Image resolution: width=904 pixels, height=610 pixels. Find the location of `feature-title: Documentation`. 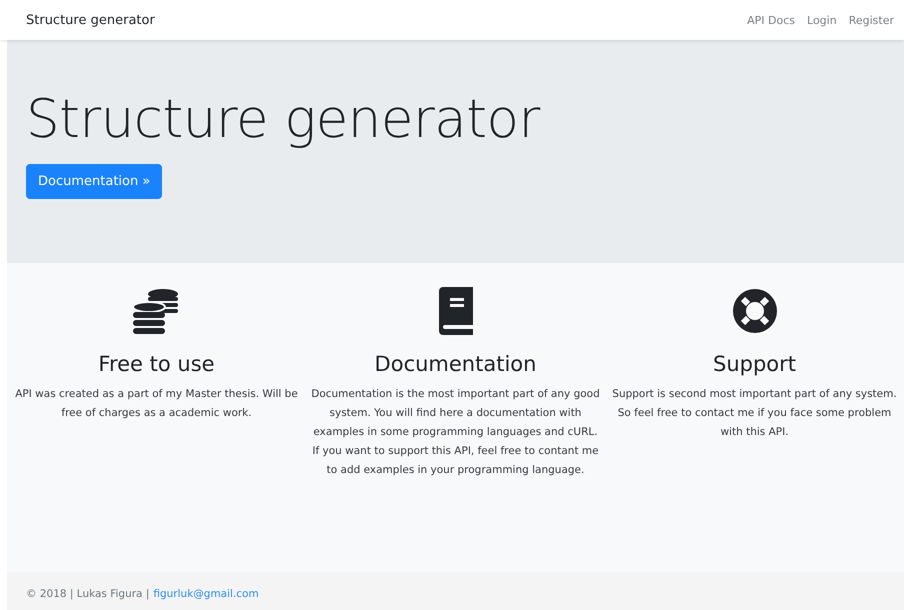

feature-title: Documentation is located at coordinates (455, 364).